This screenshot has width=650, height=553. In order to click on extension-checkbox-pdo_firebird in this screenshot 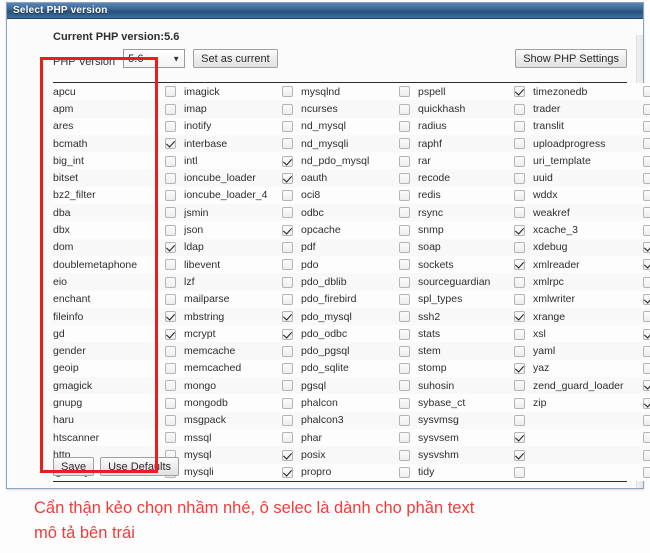, I will do `click(404, 299)`.